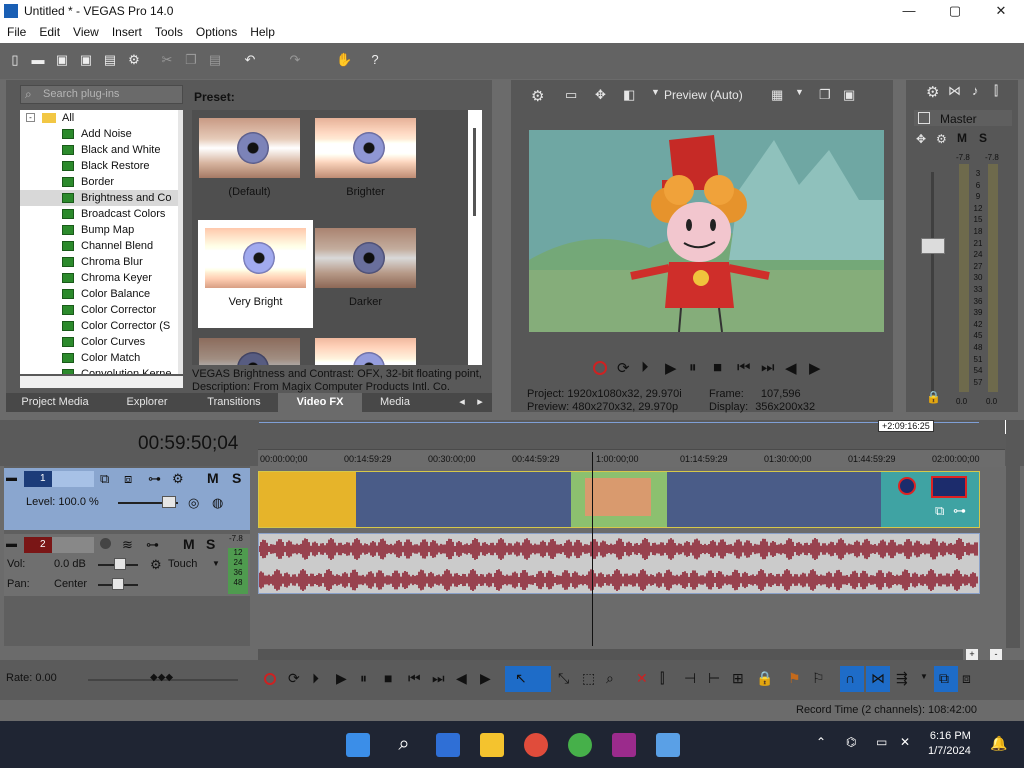 The height and width of the screenshot is (768, 1024). I want to click on master-fader-track, so click(932, 283).